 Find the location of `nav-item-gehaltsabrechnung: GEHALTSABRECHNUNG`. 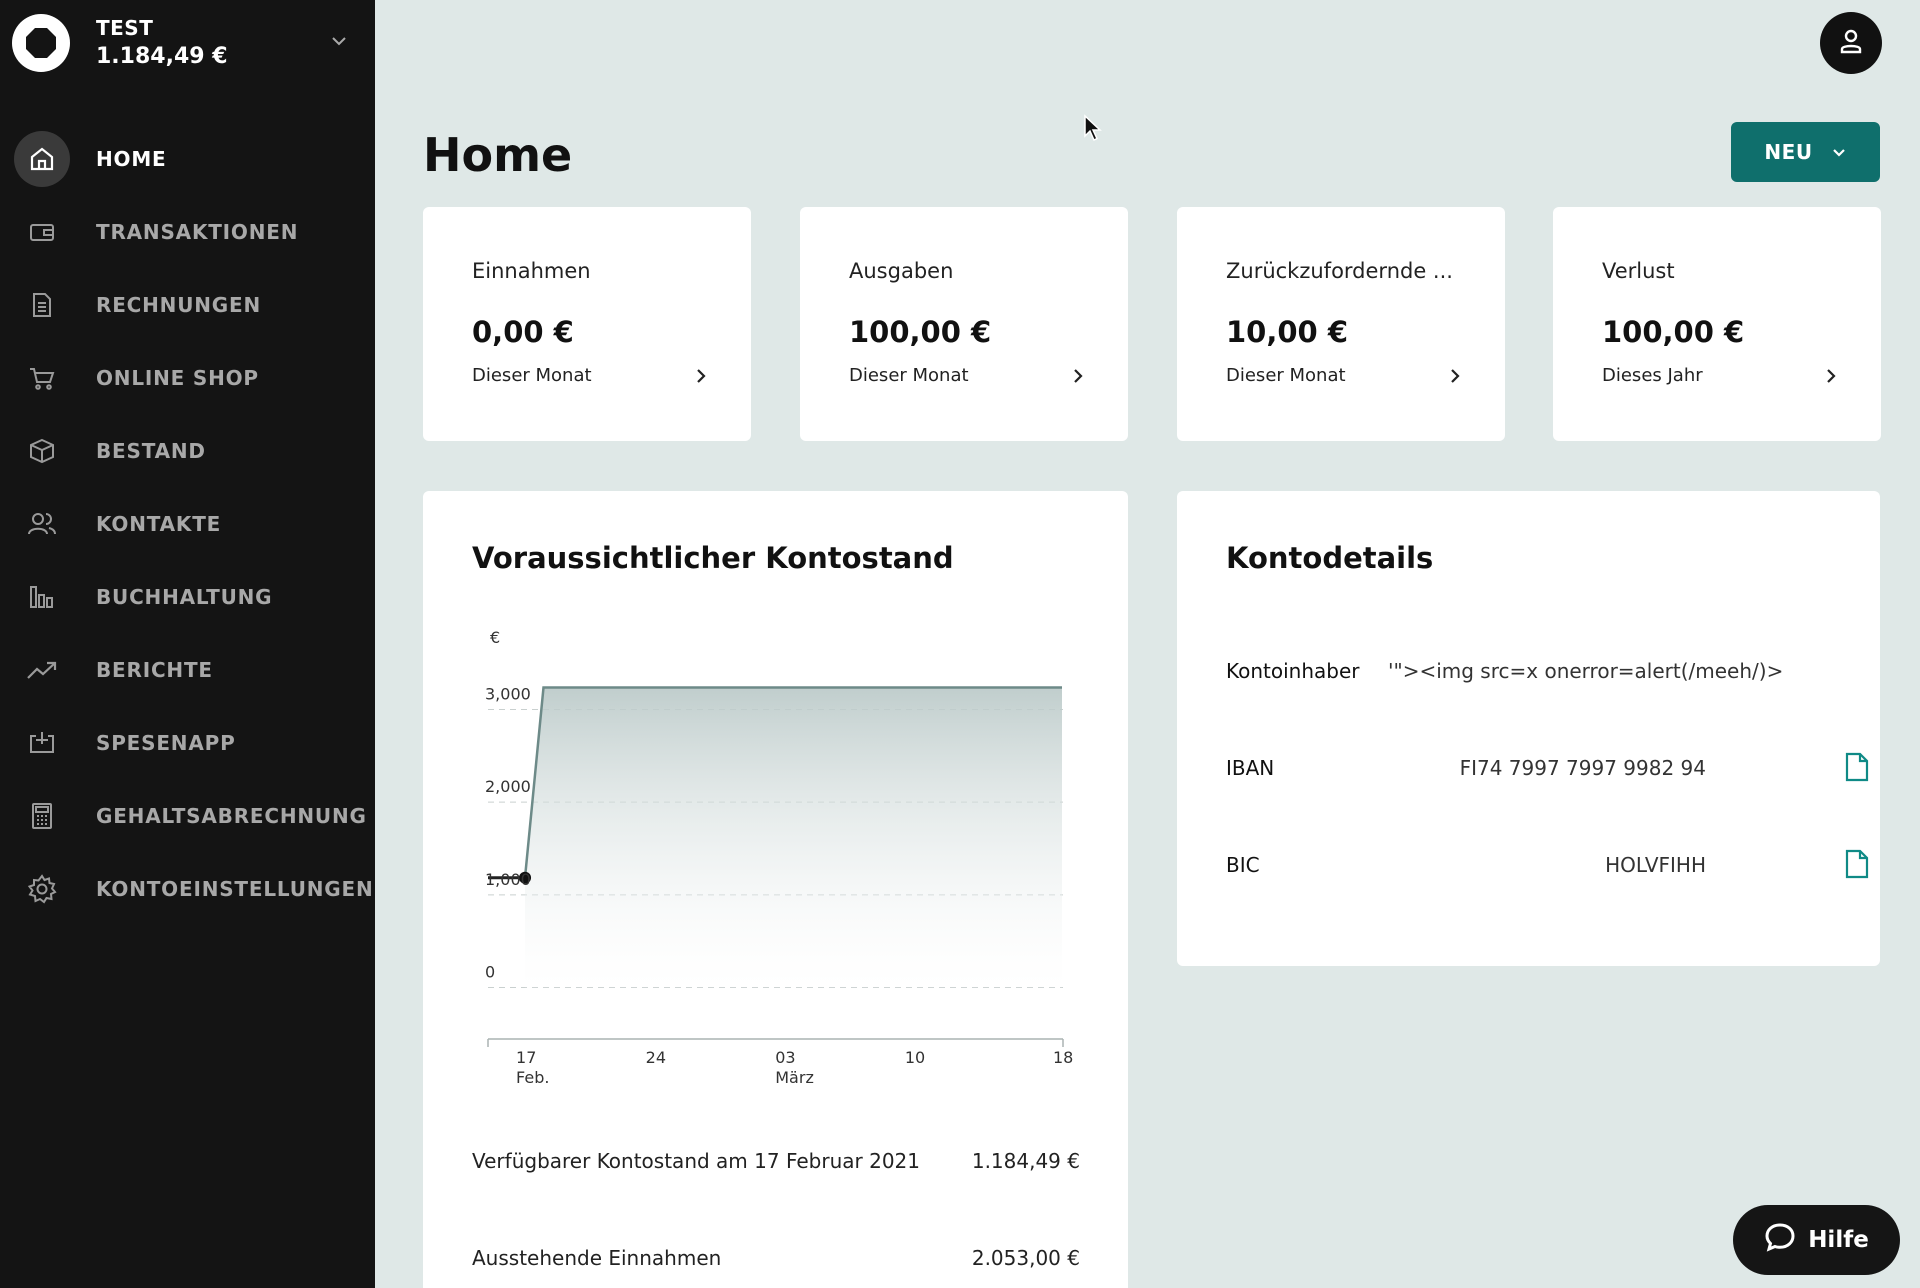

nav-item-gehaltsabrechnung: GEHALTSABRECHNUNG is located at coordinates (187, 815).